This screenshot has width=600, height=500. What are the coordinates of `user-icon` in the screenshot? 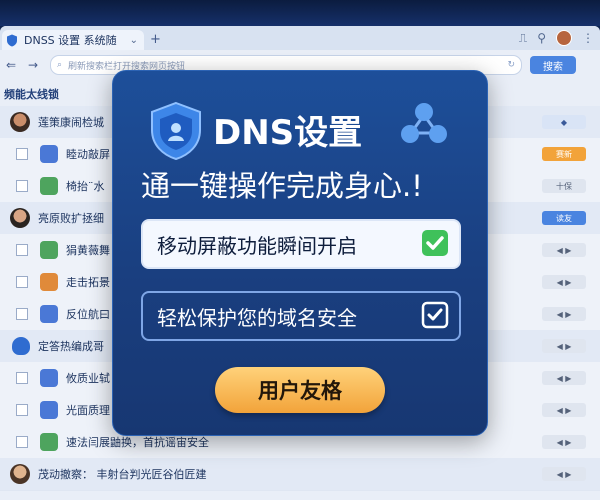 It's located at (49, 314).